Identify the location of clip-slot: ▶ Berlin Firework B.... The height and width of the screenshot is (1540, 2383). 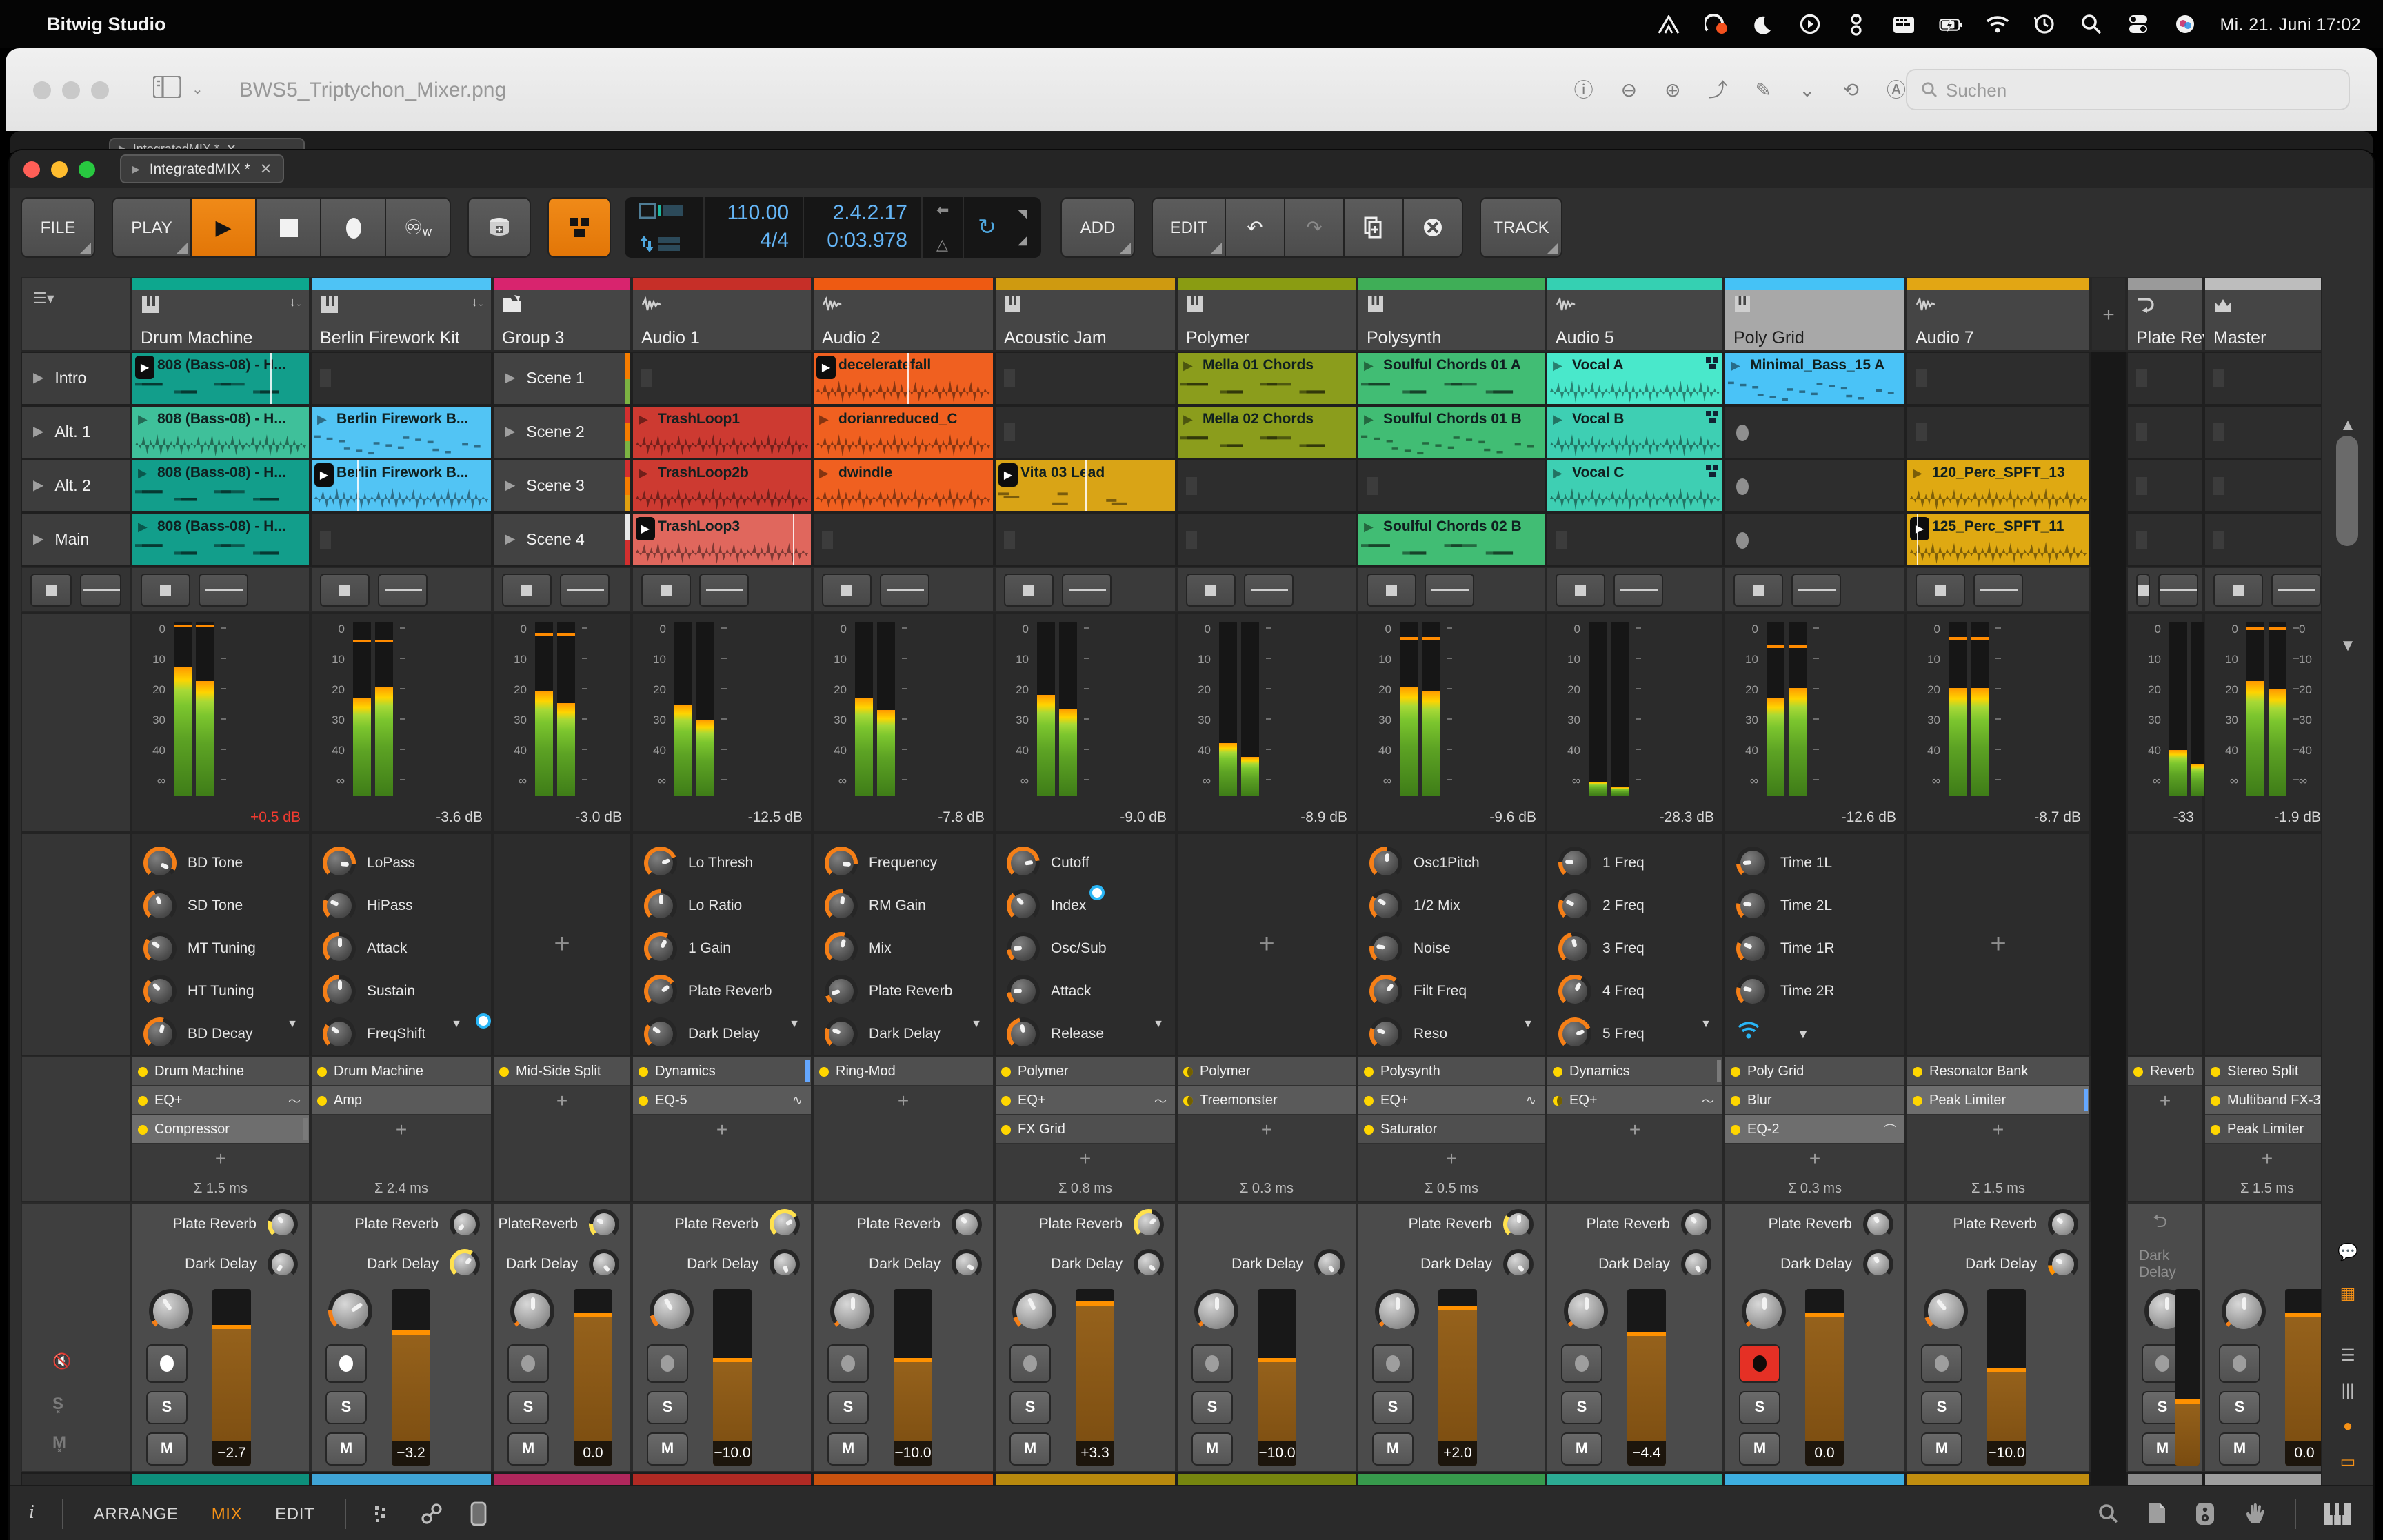
(401, 486).